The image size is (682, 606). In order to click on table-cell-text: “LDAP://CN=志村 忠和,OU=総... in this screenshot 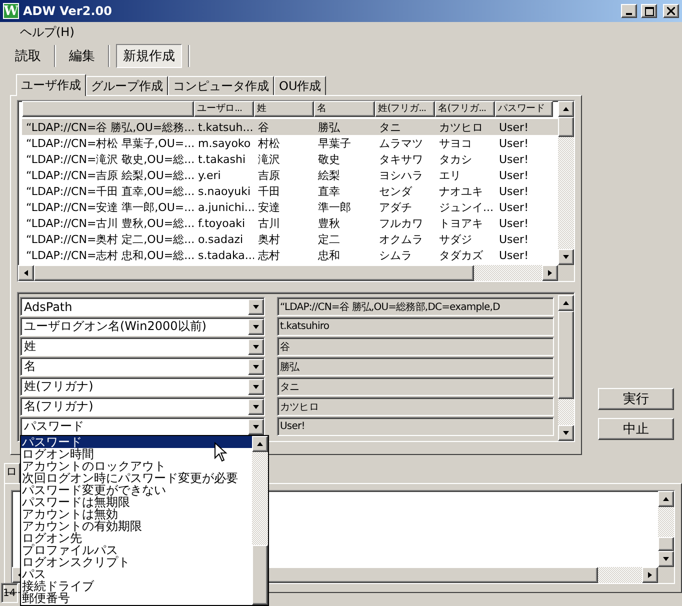, I will do `click(109, 255)`.